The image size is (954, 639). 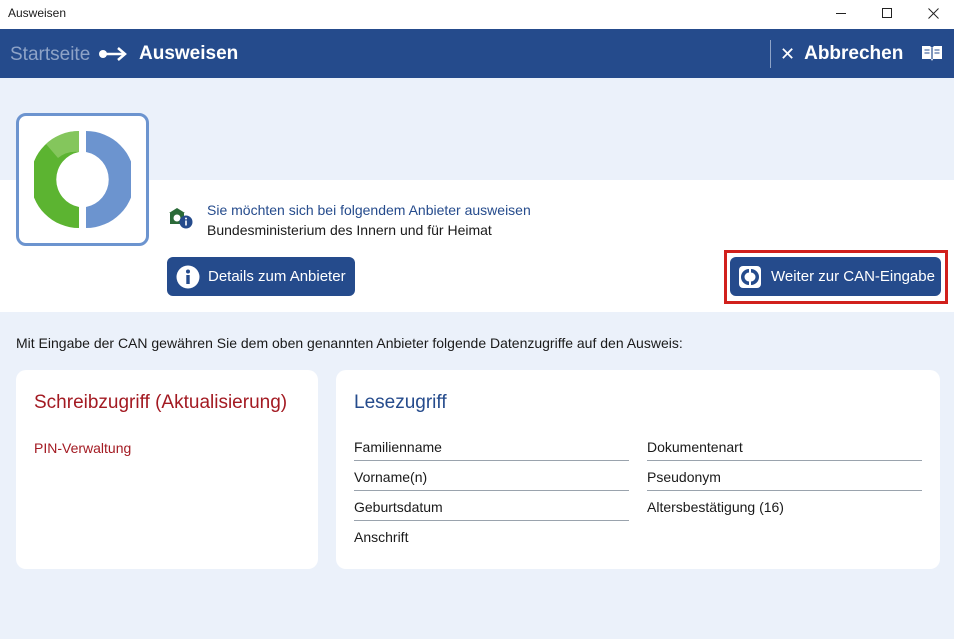 I want to click on maximize-icon, so click(x=887, y=13).